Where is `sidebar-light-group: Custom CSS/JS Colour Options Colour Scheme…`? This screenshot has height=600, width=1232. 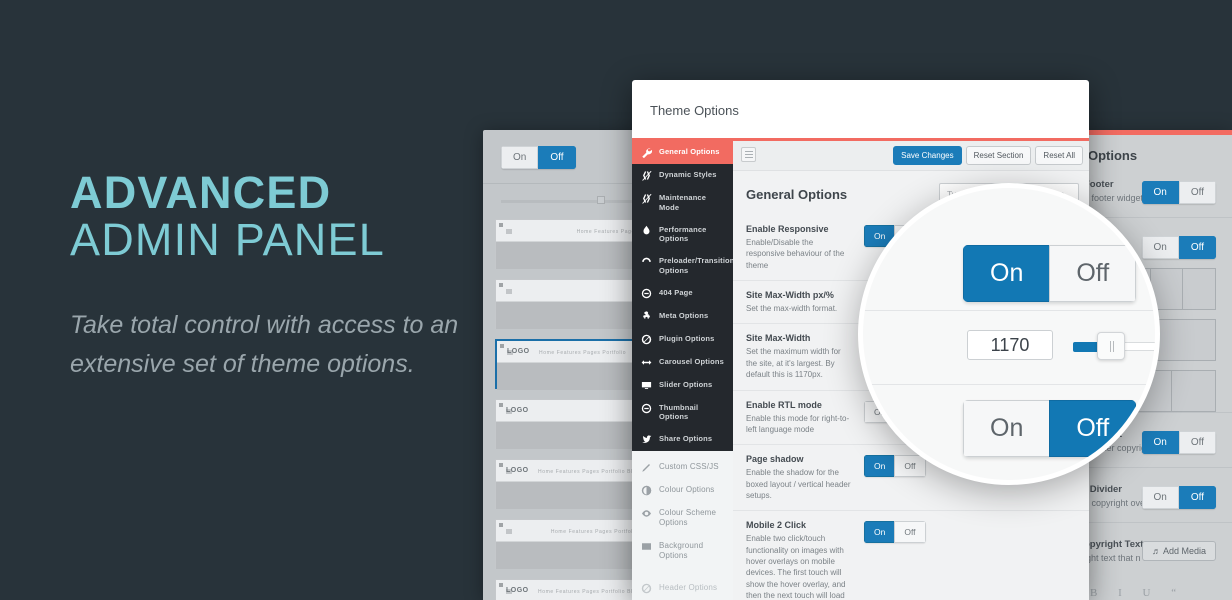 sidebar-light-group: Custom CSS/JS Colour Options Colour Scheme… is located at coordinates (682, 525).